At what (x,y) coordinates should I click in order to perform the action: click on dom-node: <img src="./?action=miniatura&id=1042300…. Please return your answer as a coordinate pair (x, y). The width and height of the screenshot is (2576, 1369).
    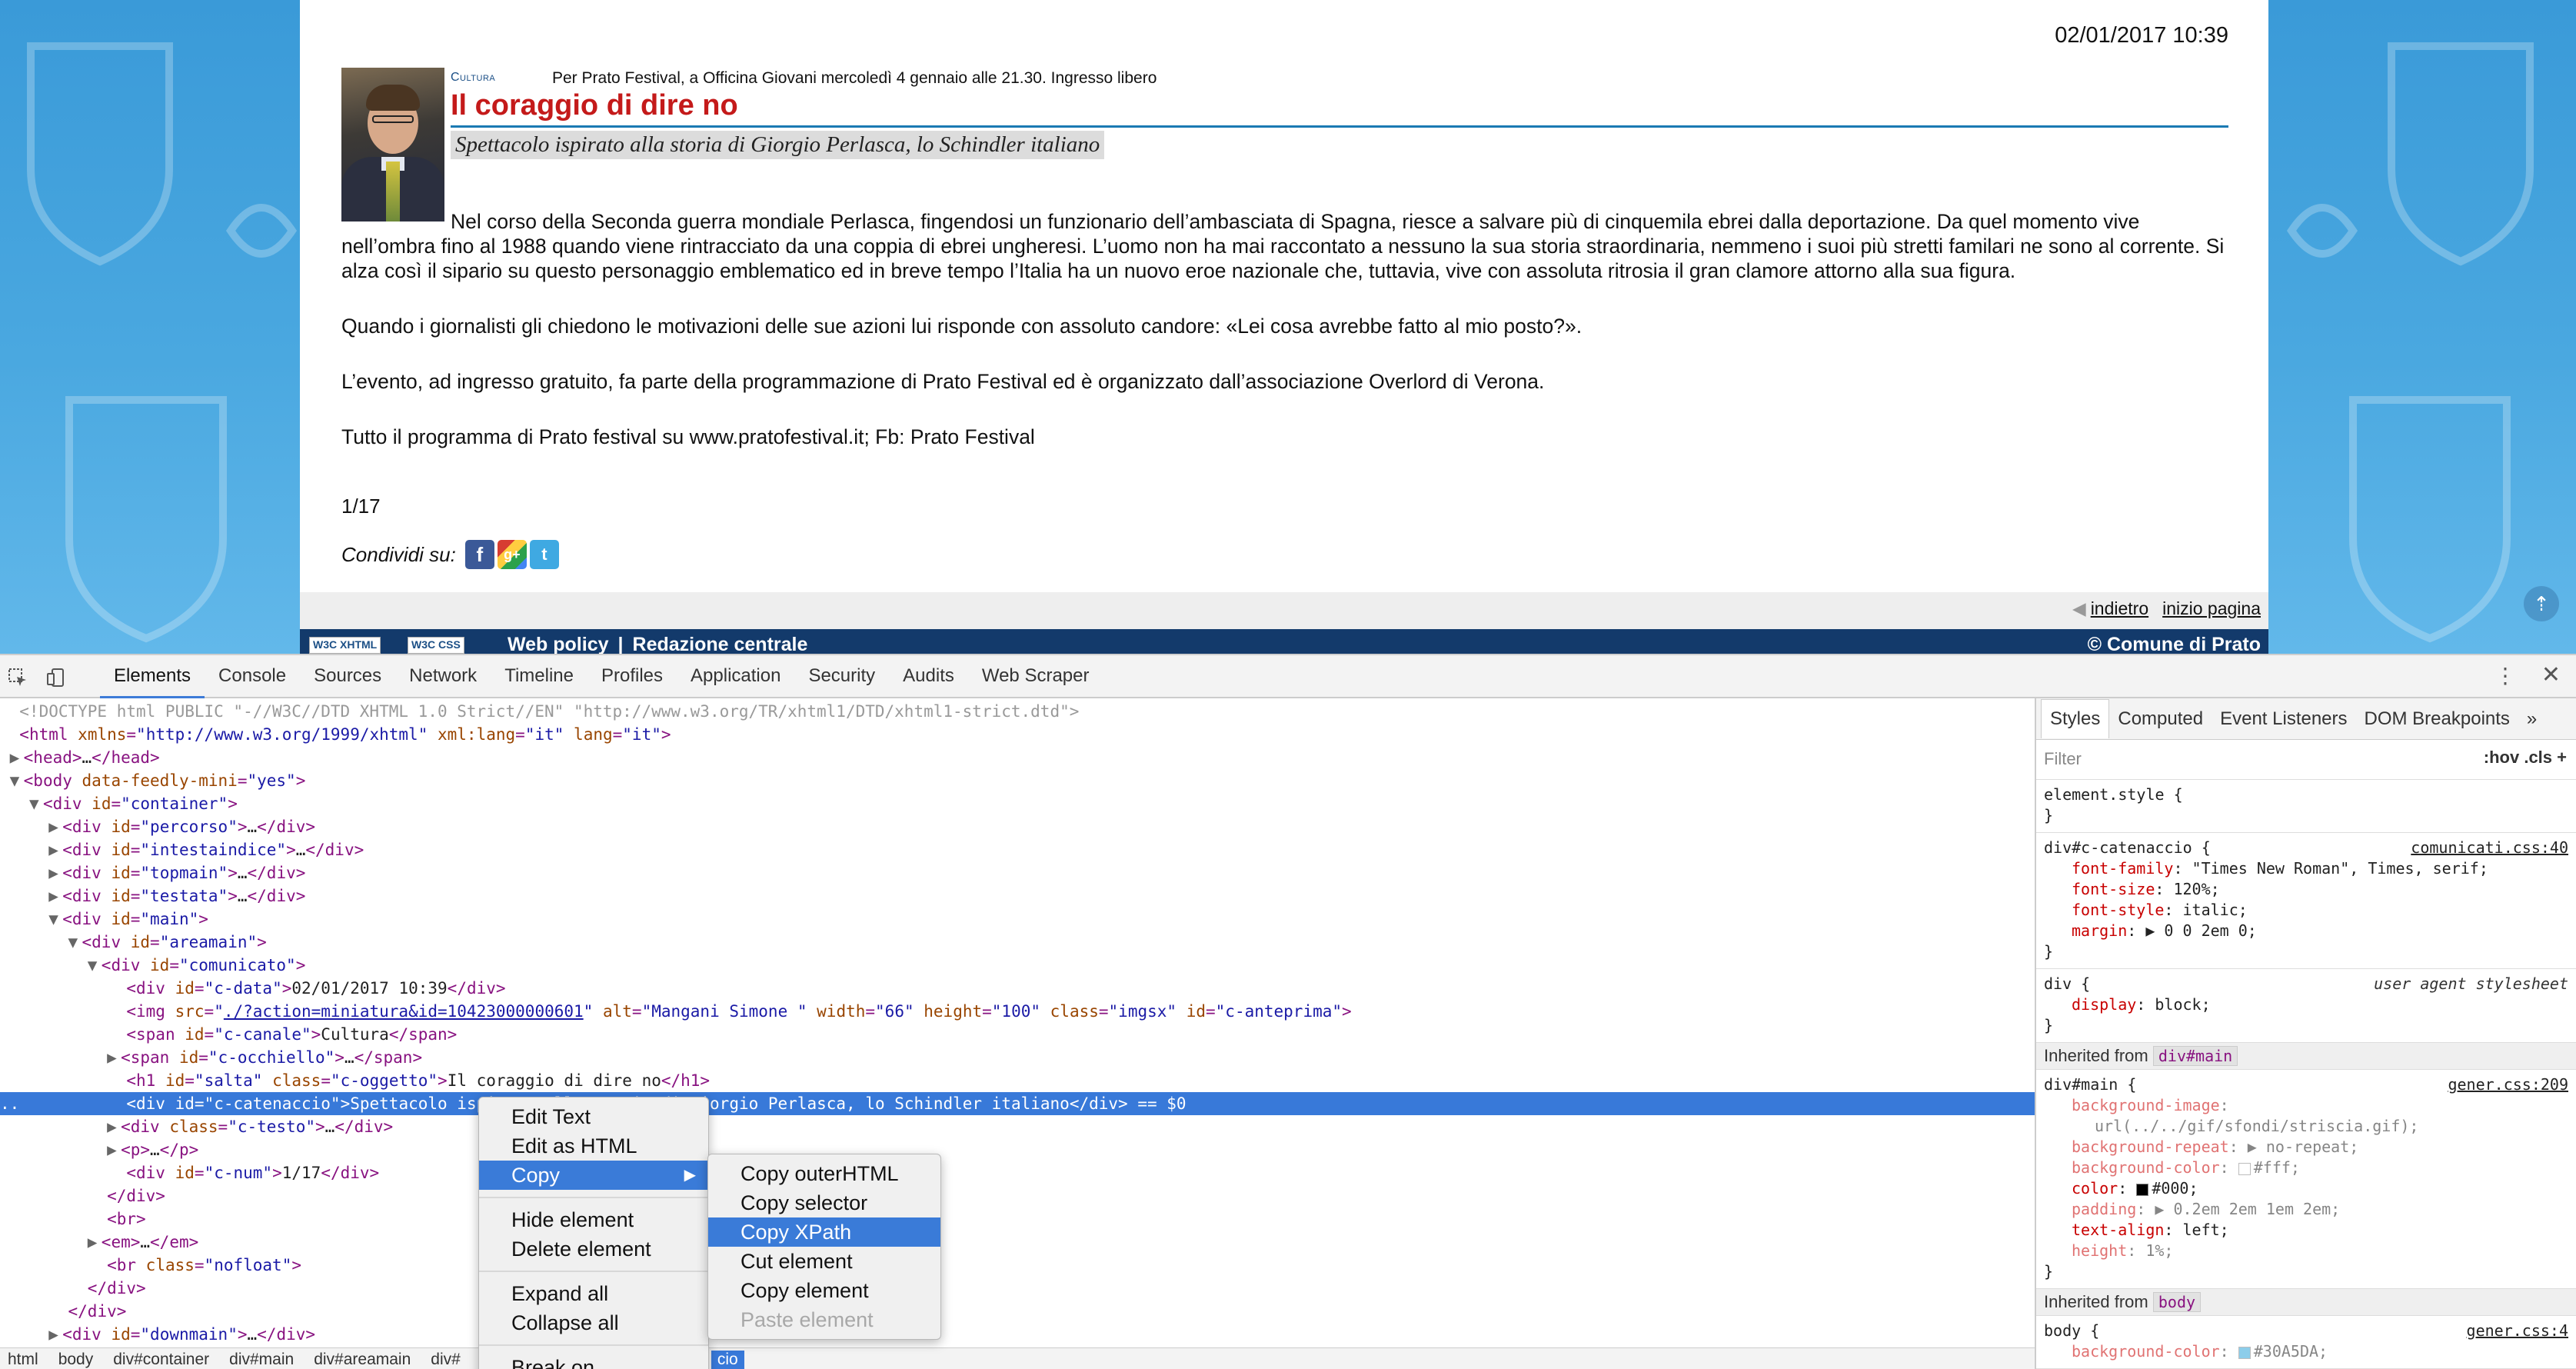
    Looking at the image, I should click on (1017, 1011).